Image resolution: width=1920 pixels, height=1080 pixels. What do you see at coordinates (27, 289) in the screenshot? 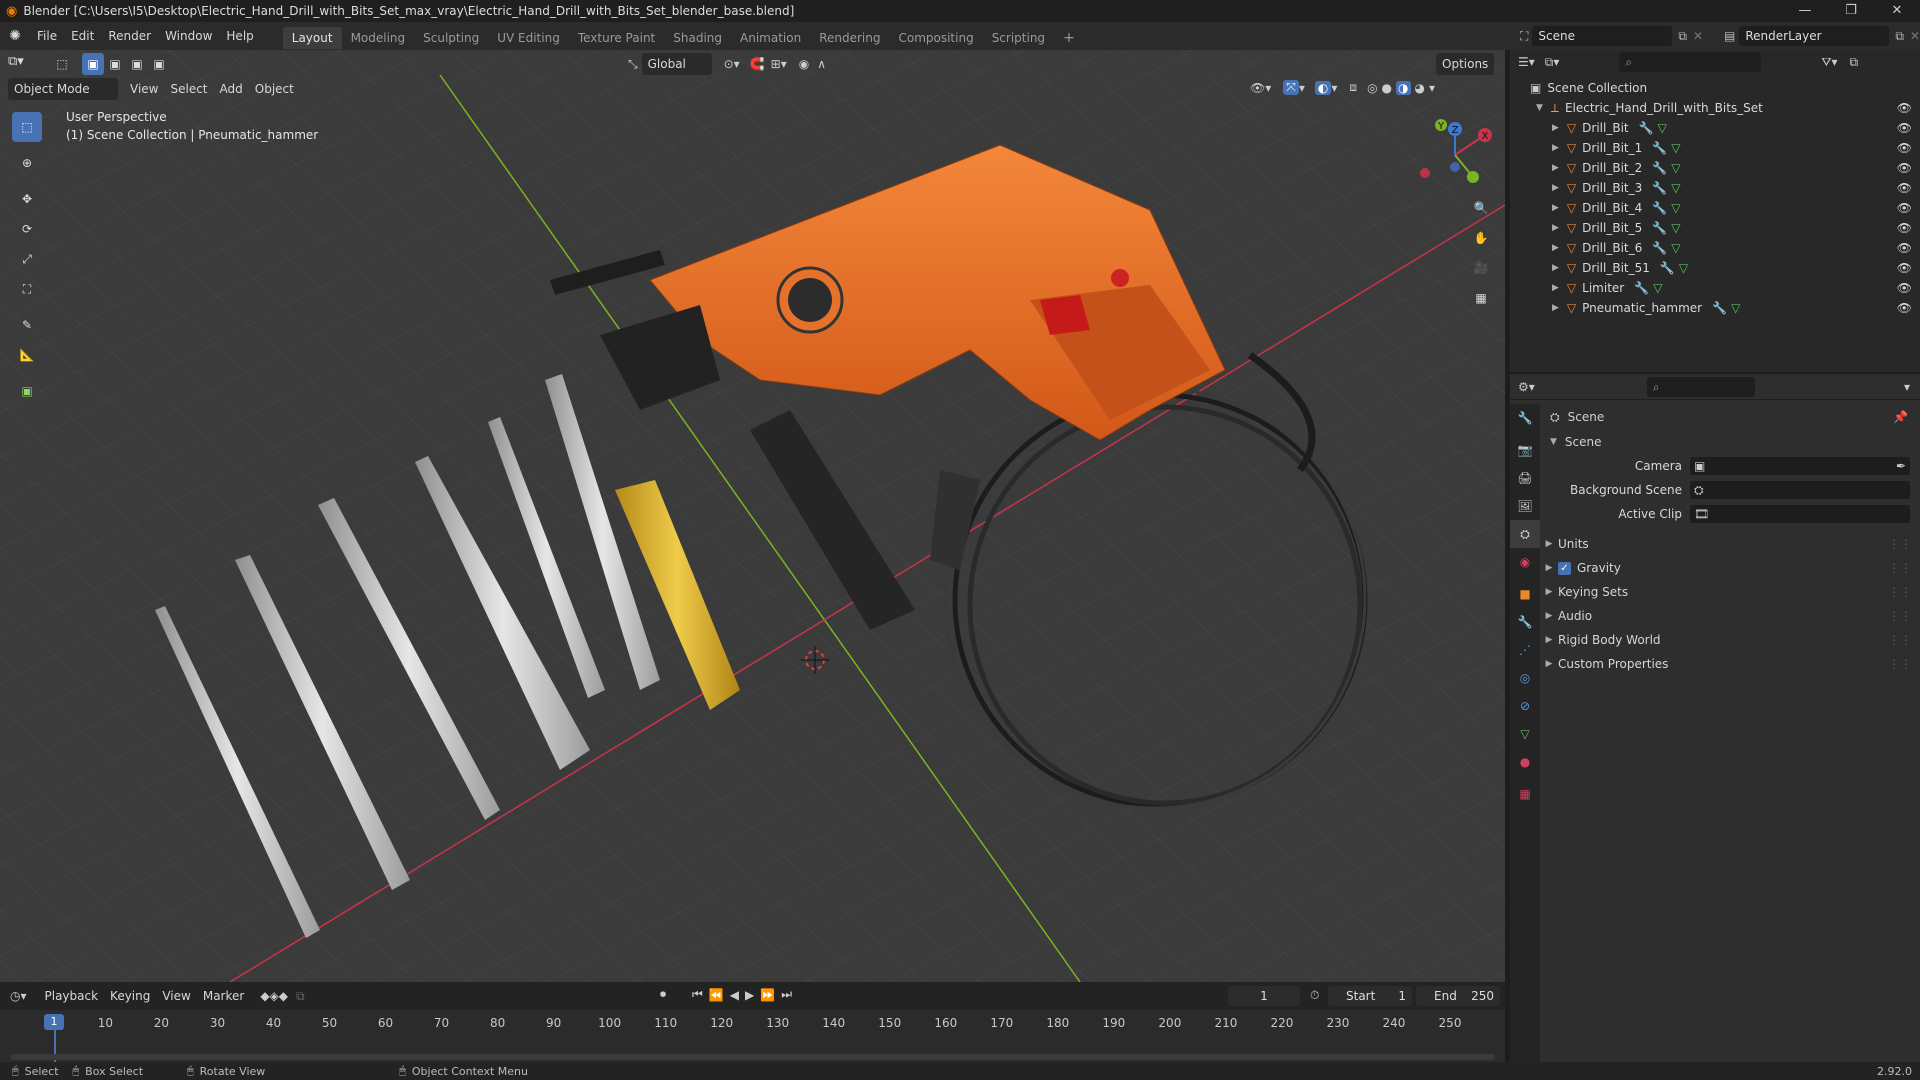
I see `transform-tool-icon: ⛶` at bounding box center [27, 289].